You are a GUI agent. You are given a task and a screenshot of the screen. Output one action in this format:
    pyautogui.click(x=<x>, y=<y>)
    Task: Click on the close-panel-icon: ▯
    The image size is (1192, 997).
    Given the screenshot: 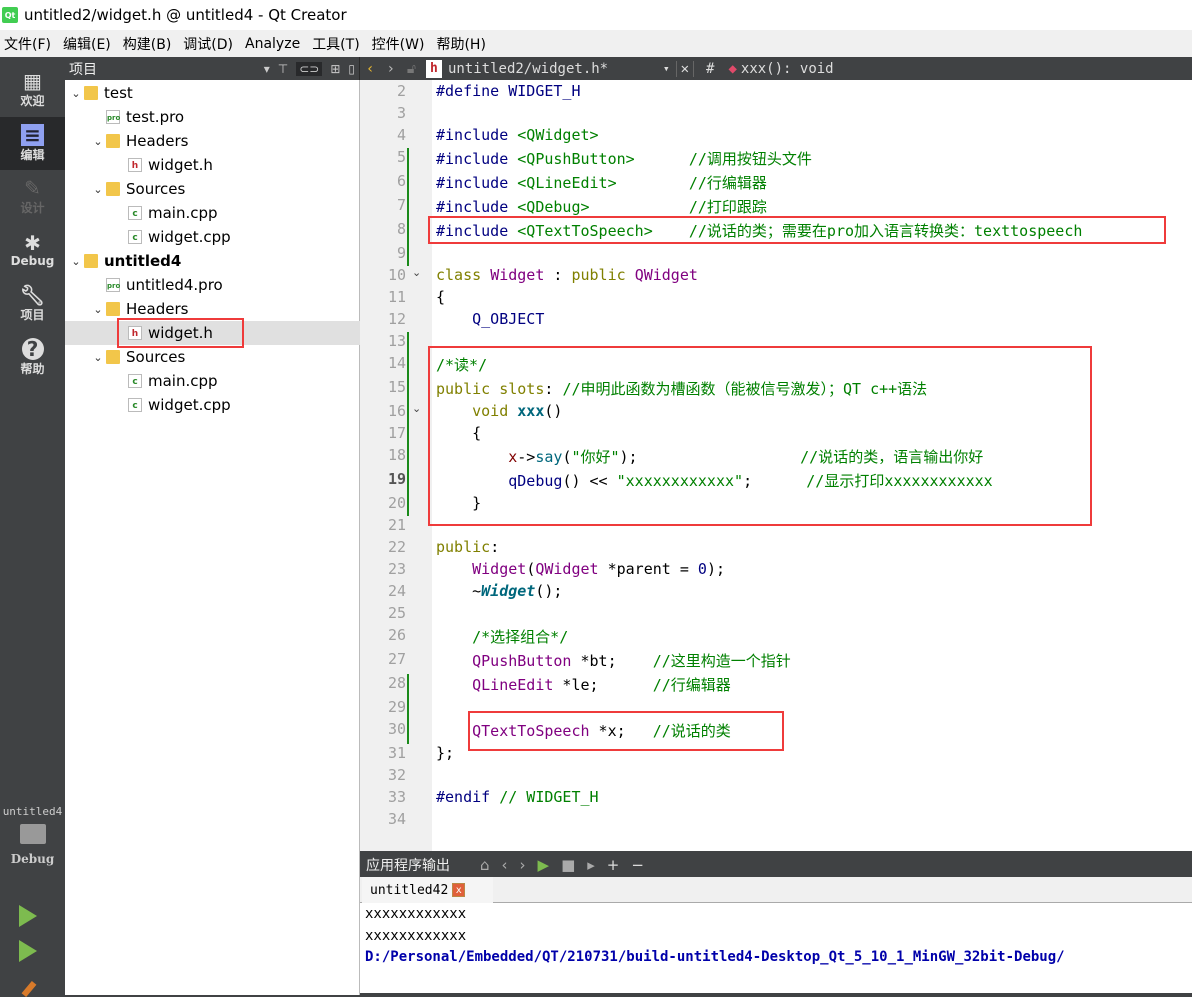 What is the action you would take?
    pyautogui.click(x=351, y=69)
    